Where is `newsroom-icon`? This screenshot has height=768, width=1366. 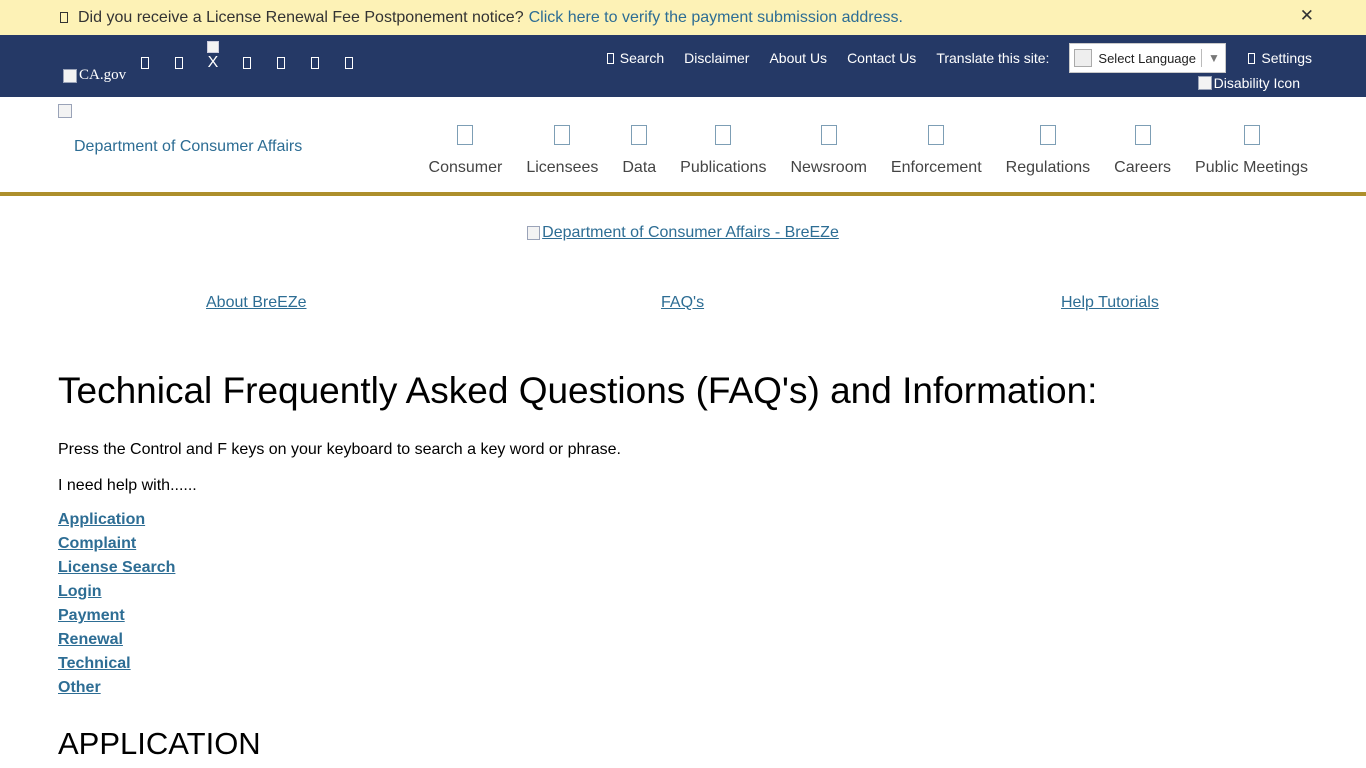 newsroom-icon is located at coordinates (828, 135).